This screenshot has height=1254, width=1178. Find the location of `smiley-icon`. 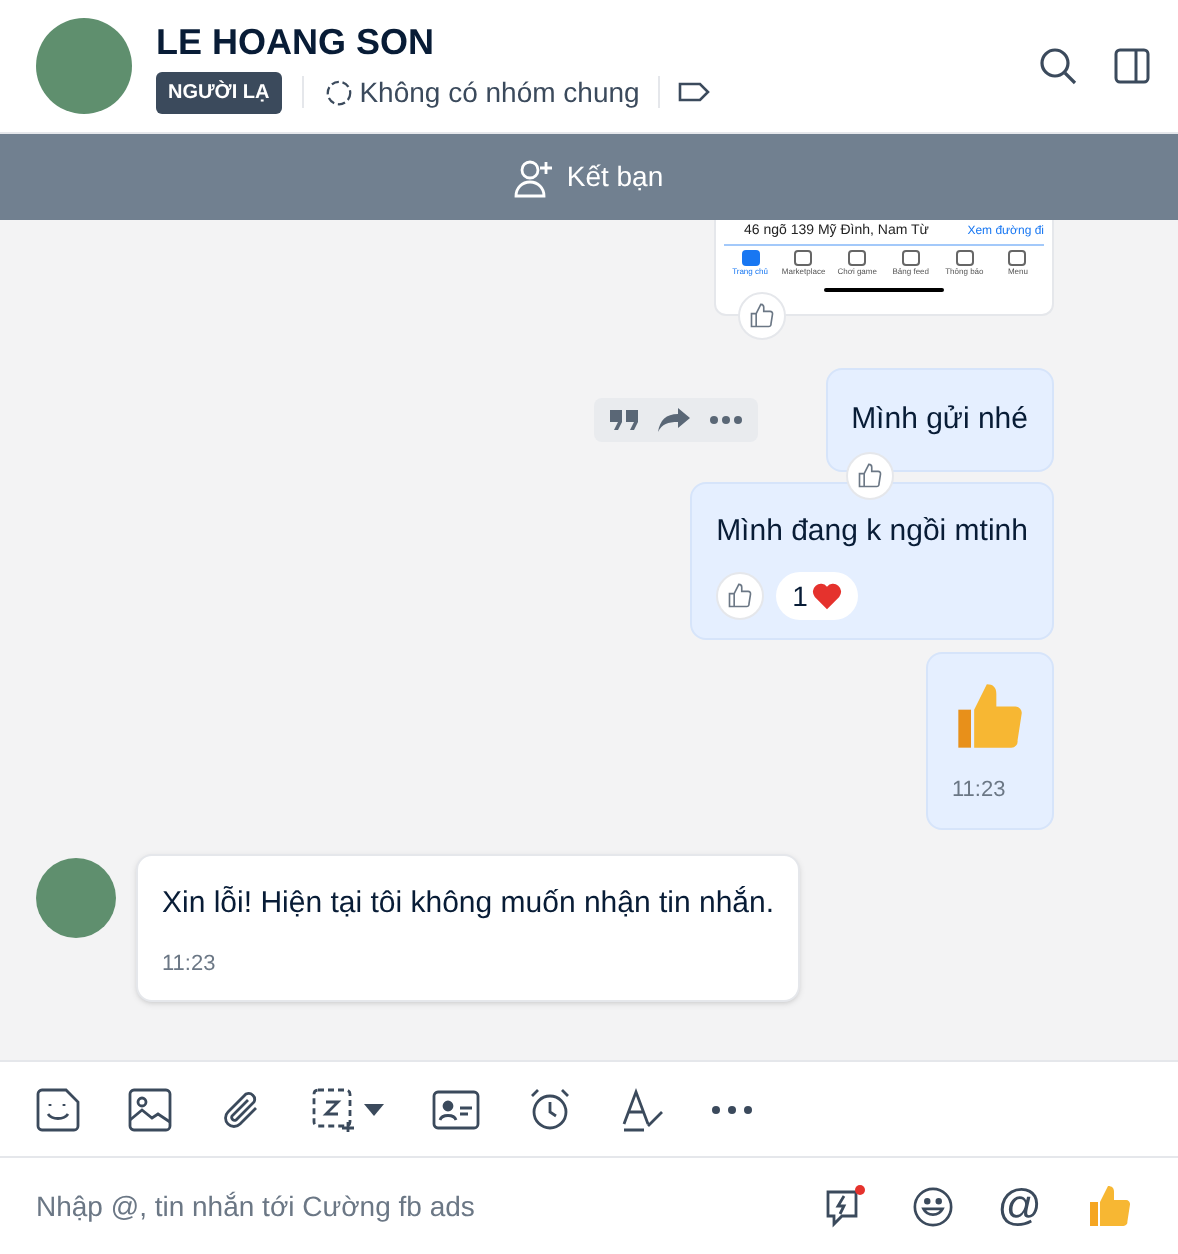

smiley-icon is located at coordinates (932, 1206).